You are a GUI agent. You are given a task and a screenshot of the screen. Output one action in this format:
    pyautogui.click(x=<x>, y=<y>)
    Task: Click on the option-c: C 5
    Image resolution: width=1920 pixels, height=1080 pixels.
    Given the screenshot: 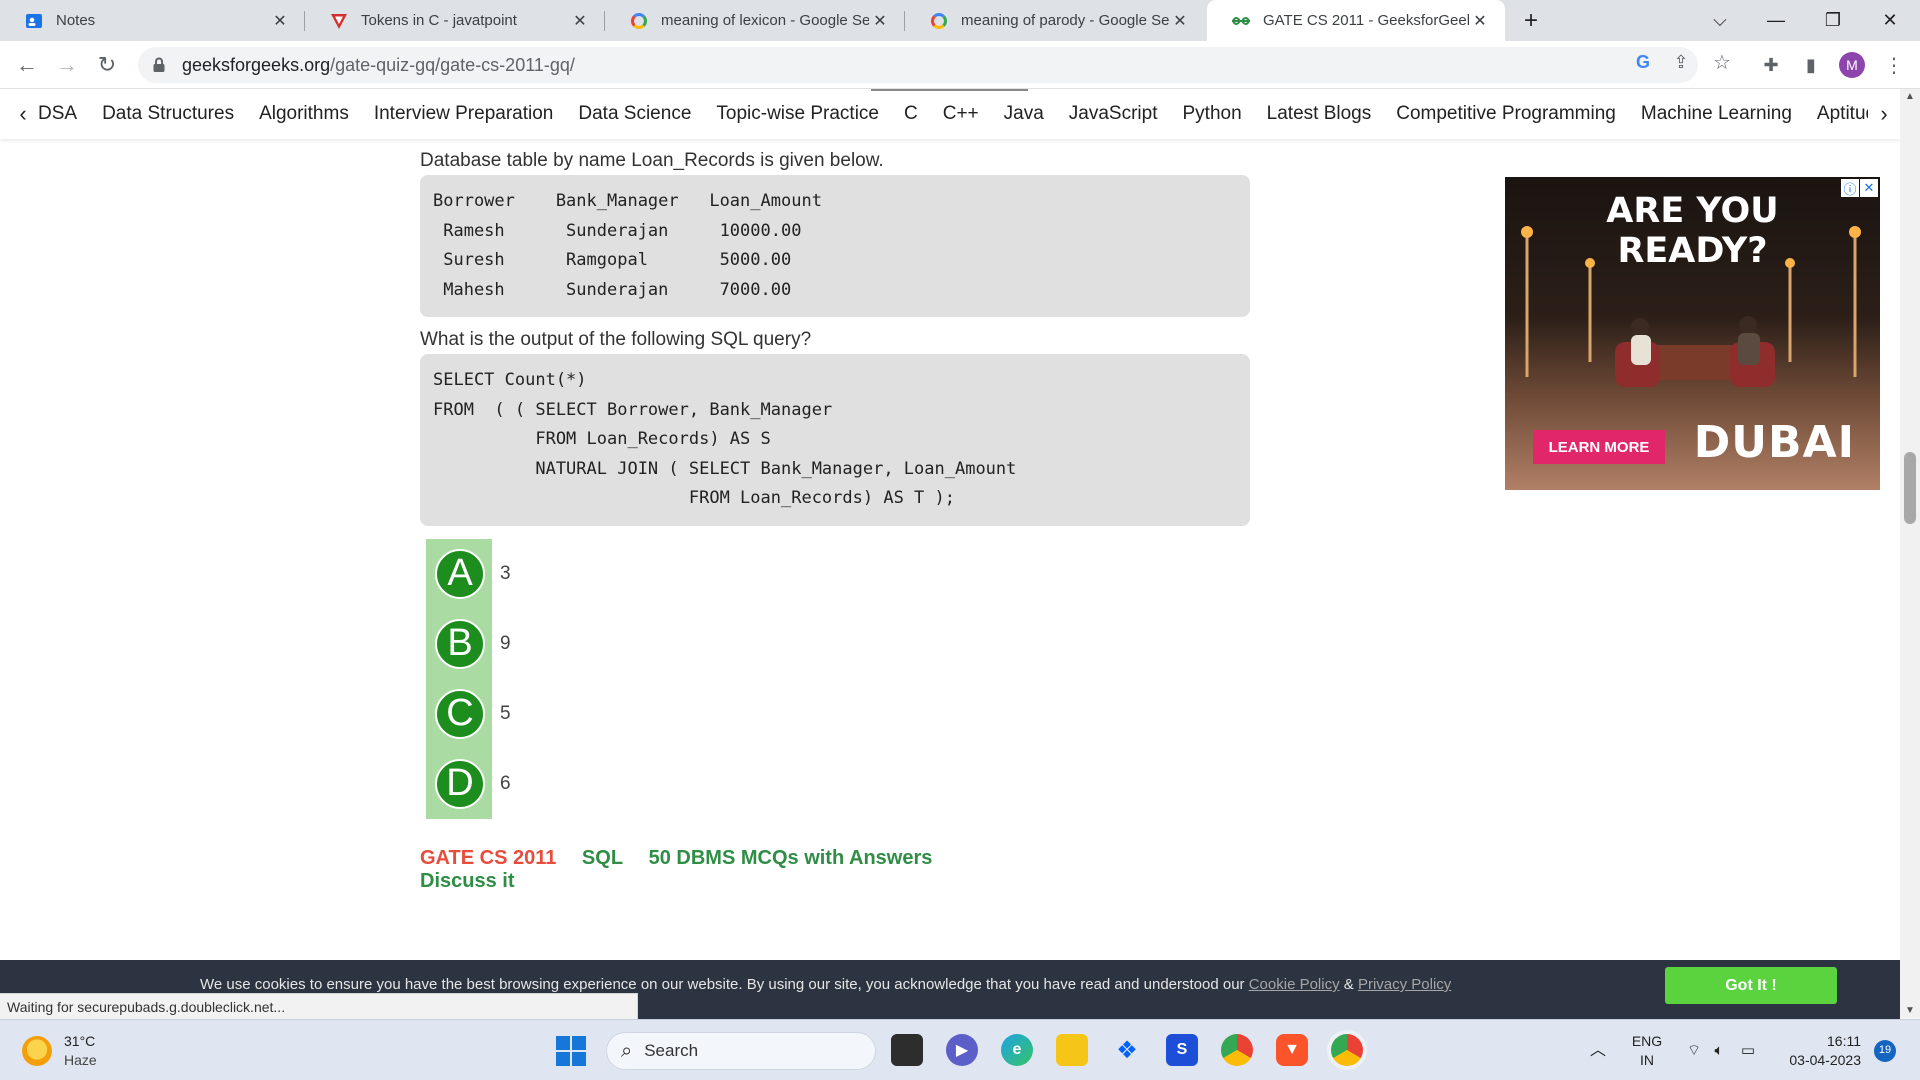 What is the action you would take?
    pyautogui.click(x=465, y=714)
    